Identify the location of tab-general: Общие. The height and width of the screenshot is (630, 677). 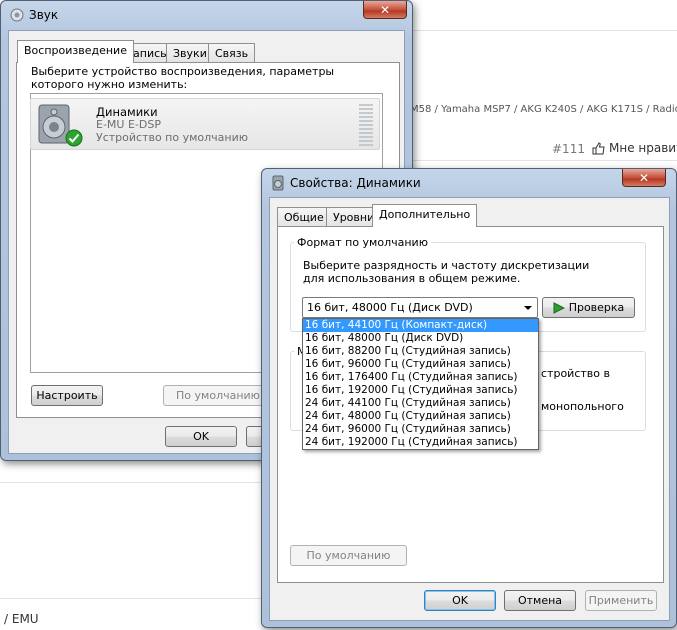
(304, 217).